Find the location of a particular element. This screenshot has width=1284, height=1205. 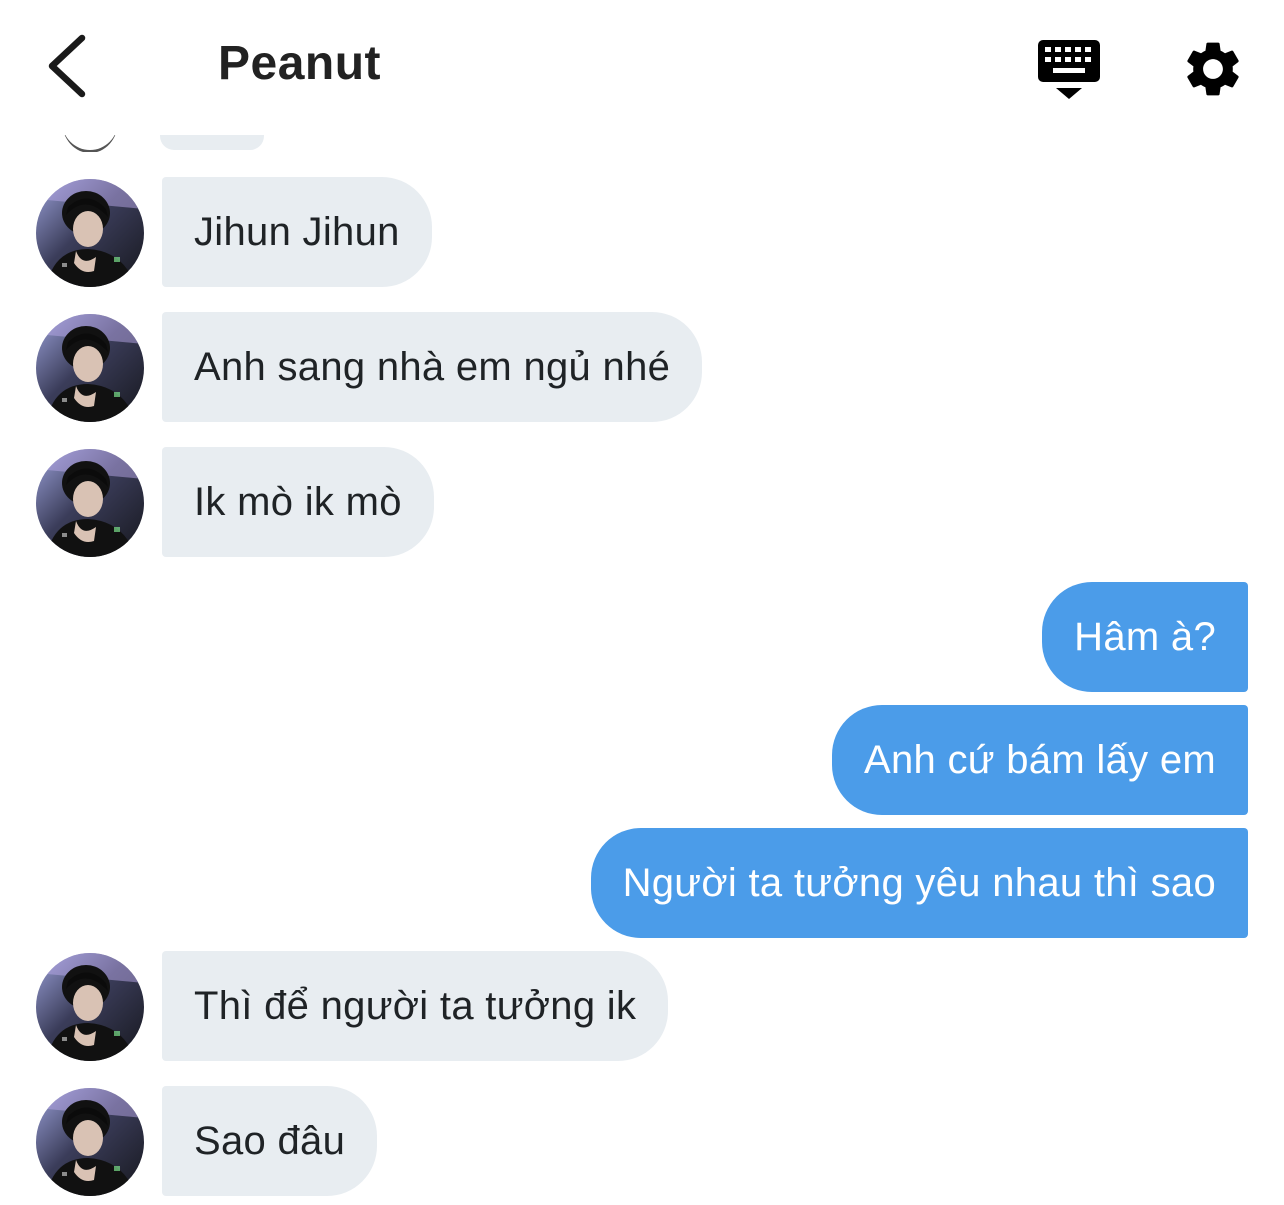

message-row-incoming: Anh sang nhà em ngủ nhé is located at coordinates (642, 368).